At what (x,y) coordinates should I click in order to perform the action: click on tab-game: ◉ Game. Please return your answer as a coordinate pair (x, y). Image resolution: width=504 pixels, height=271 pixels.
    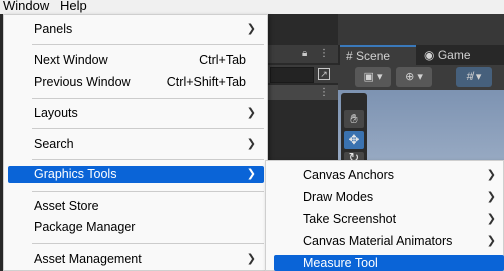
    Looking at the image, I should click on (462, 55).